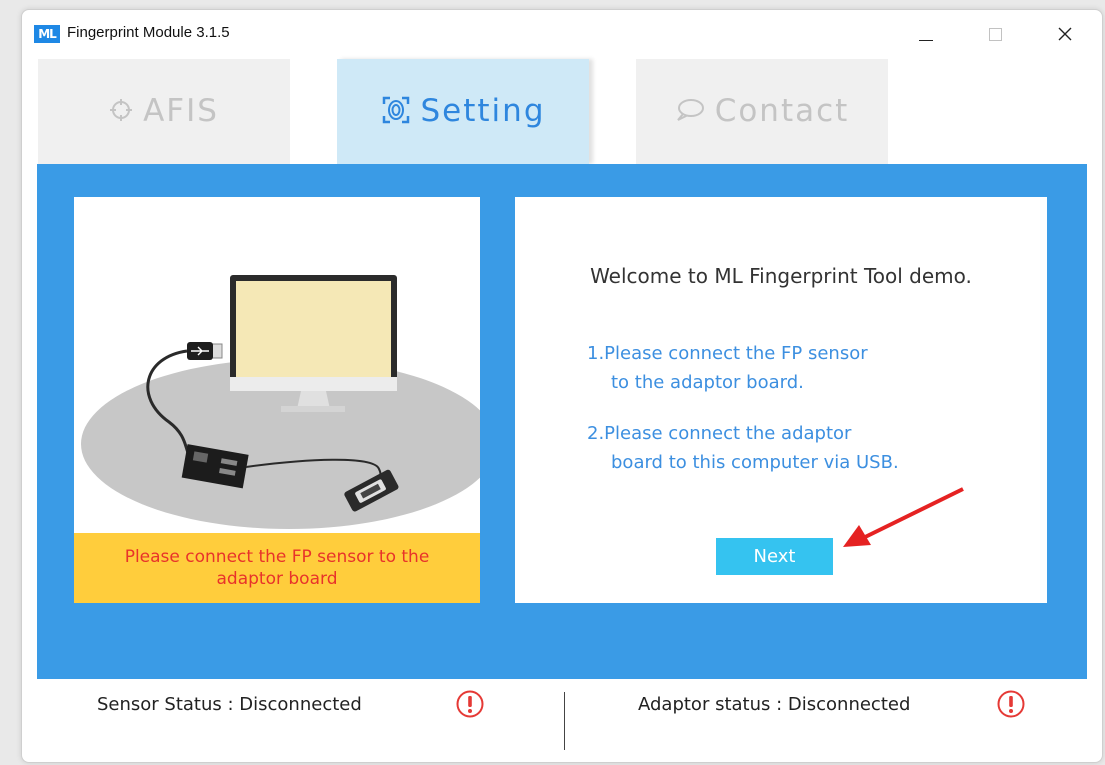 Image resolution: width=1105 pixels, height=765 pixels. What do you see at coordinates (755, 462) in the screenshot?
I see `step-2-line-2: board to this computer via USB.` at bounding box center [755, 462].